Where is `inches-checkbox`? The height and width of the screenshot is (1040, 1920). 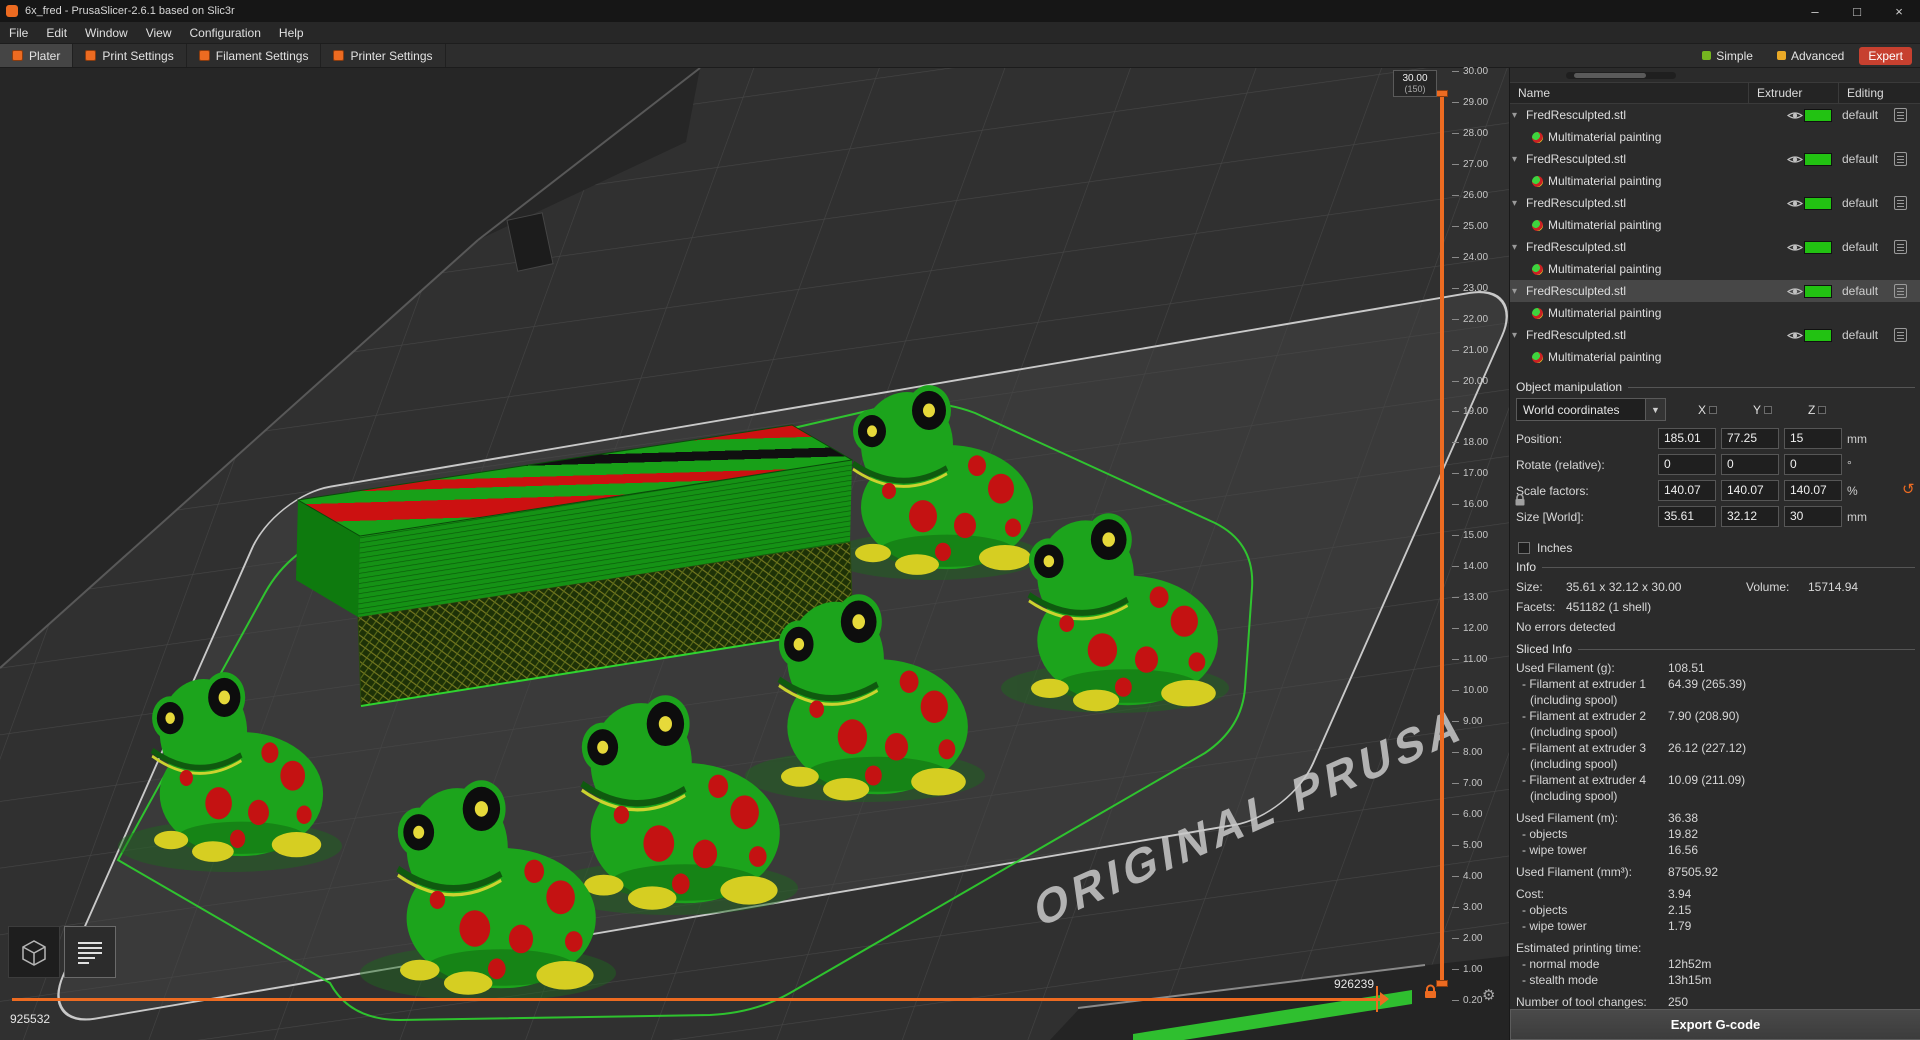 inches-checkbox is located at coordinates (1524, 548).